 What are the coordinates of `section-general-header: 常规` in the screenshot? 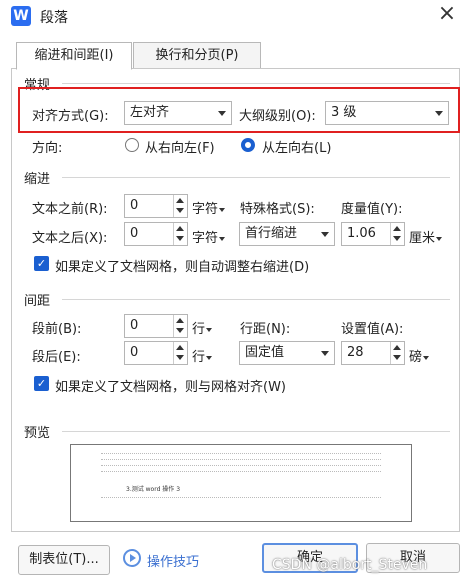 It's located at (37, 85).